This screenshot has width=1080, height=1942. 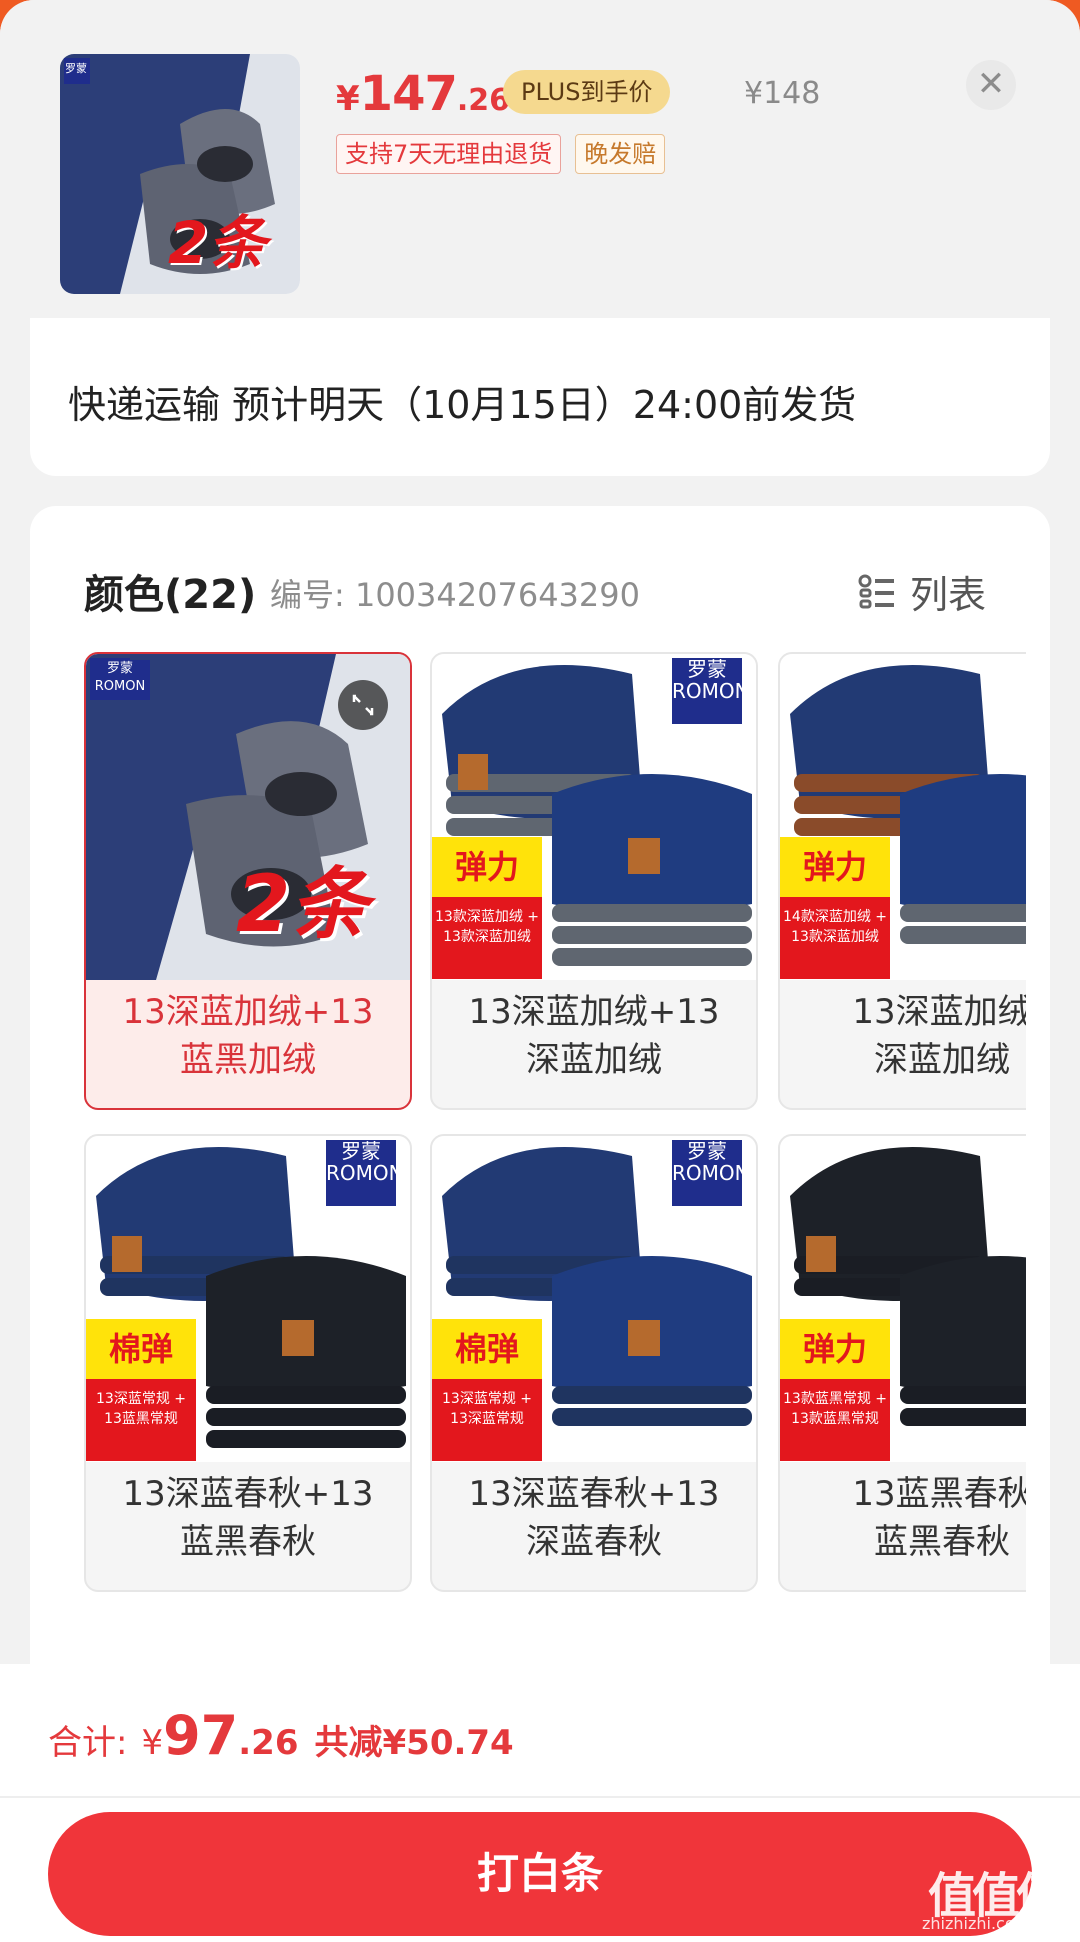 I want to click on list-view-label: 列表, so click(x=948, y=595).